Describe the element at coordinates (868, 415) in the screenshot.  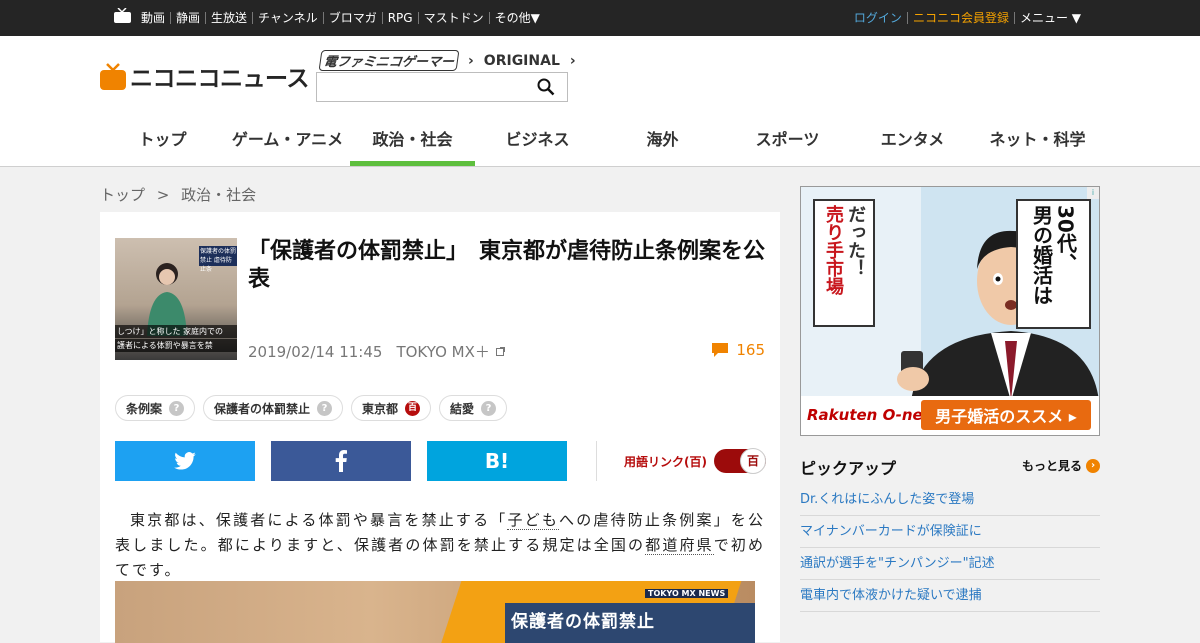
I see `ad-brand-logo: Rakuten O-net` at that location.